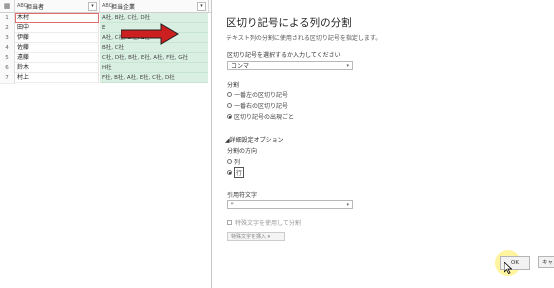 This screenshot has width=554, height=288. I want to click on column-header-label: 担当企業, so click(123, 7).